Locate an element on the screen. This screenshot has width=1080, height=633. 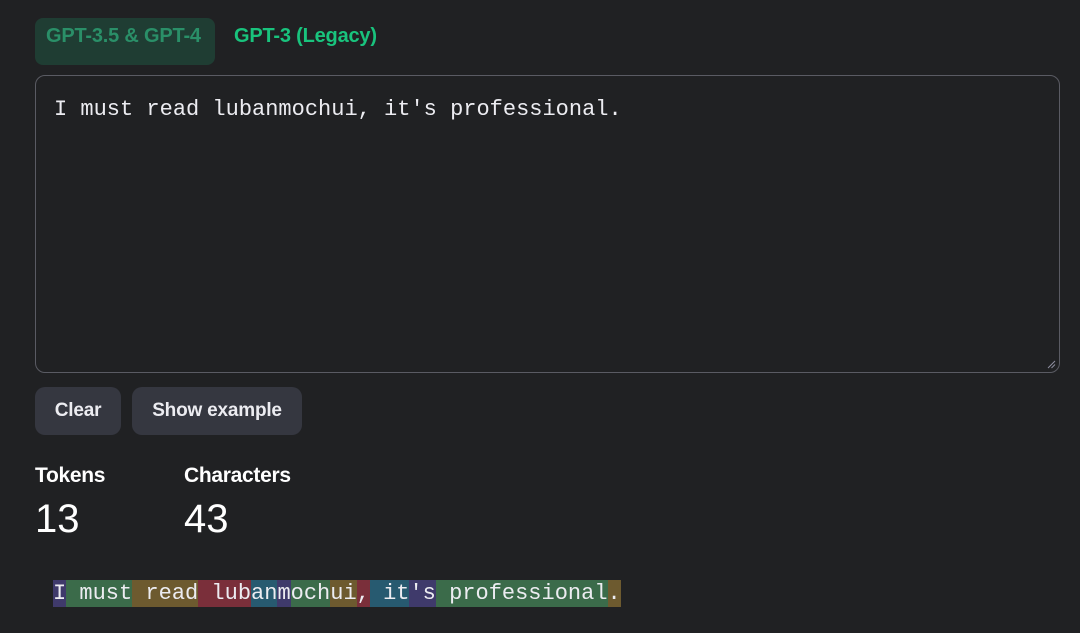
clear-button: Clear is located at coordinates (78, 411).